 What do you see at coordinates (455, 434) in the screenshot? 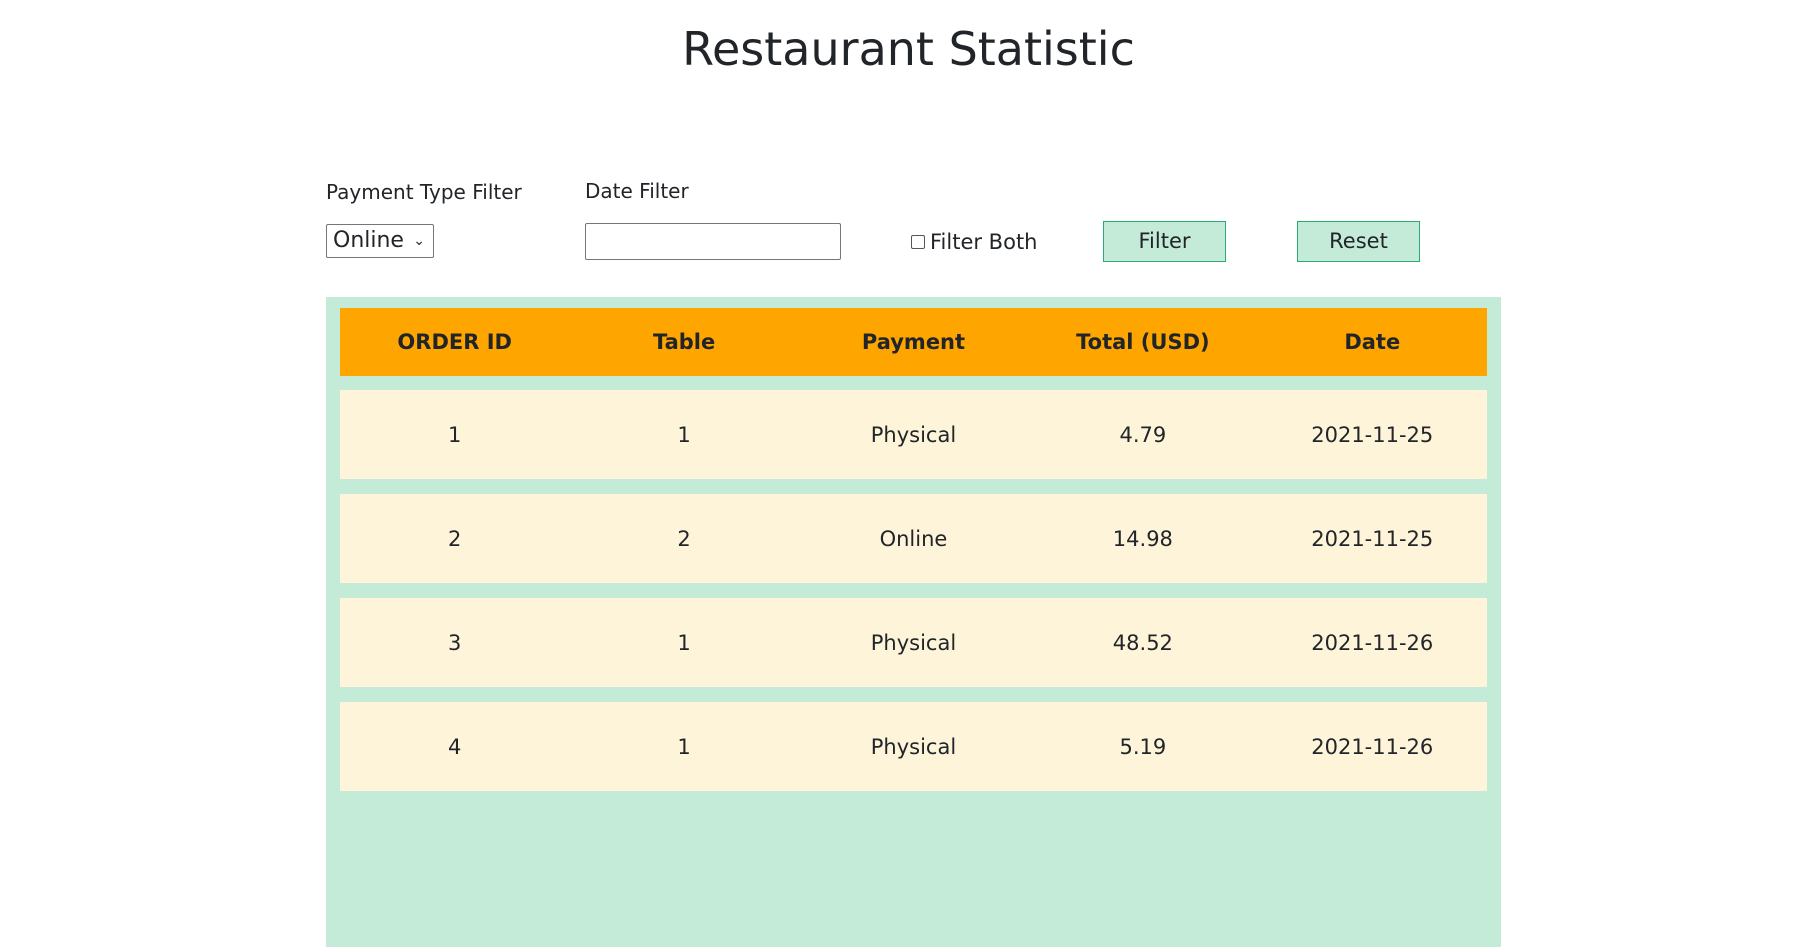
I see `cell-order-id: 1` at bounding box center [455, 434].